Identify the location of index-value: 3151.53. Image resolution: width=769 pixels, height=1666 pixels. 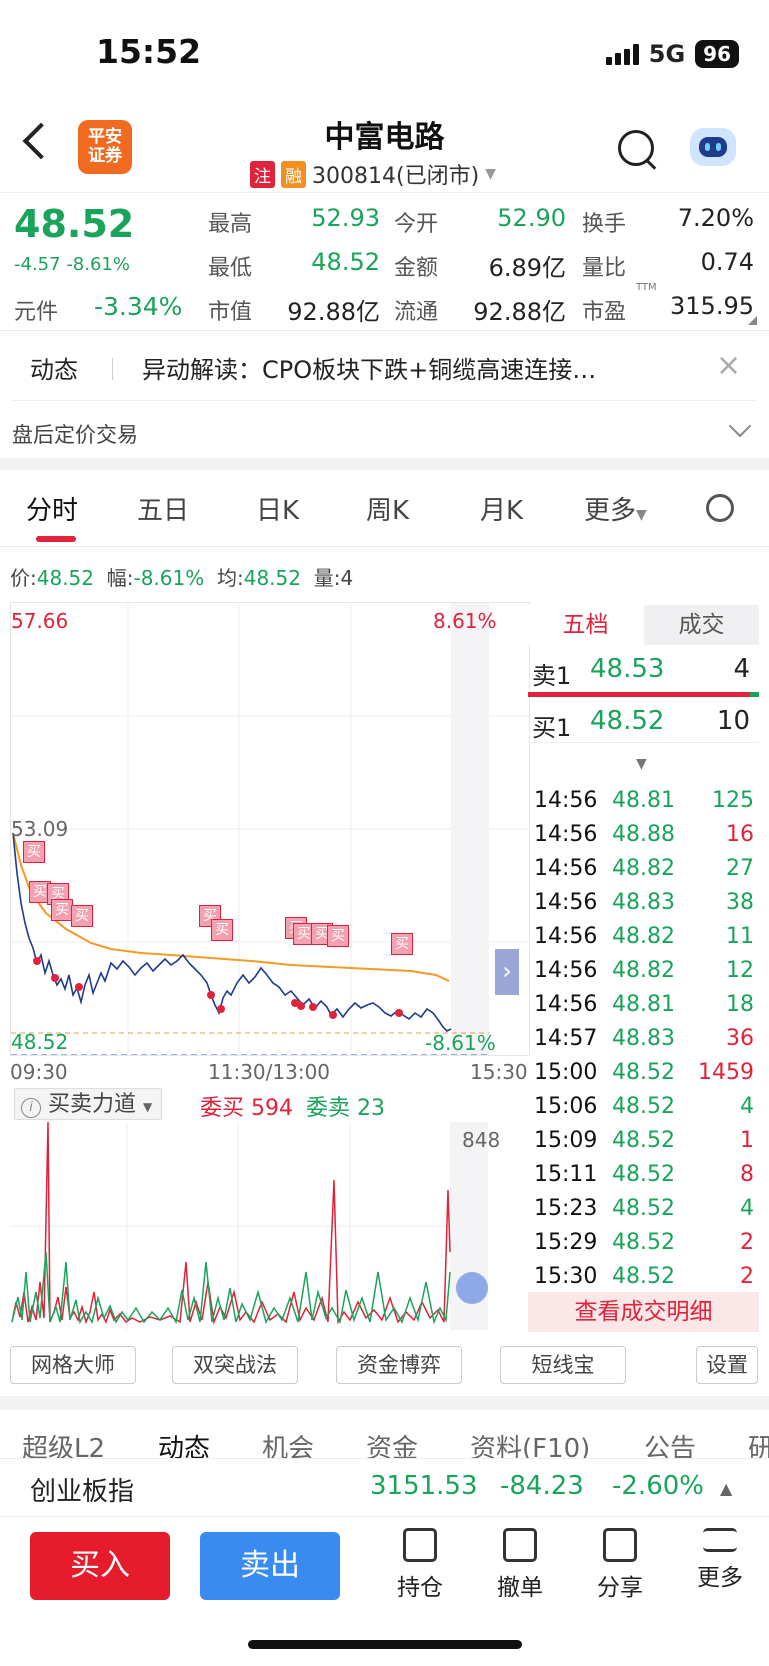
(424, 1486).